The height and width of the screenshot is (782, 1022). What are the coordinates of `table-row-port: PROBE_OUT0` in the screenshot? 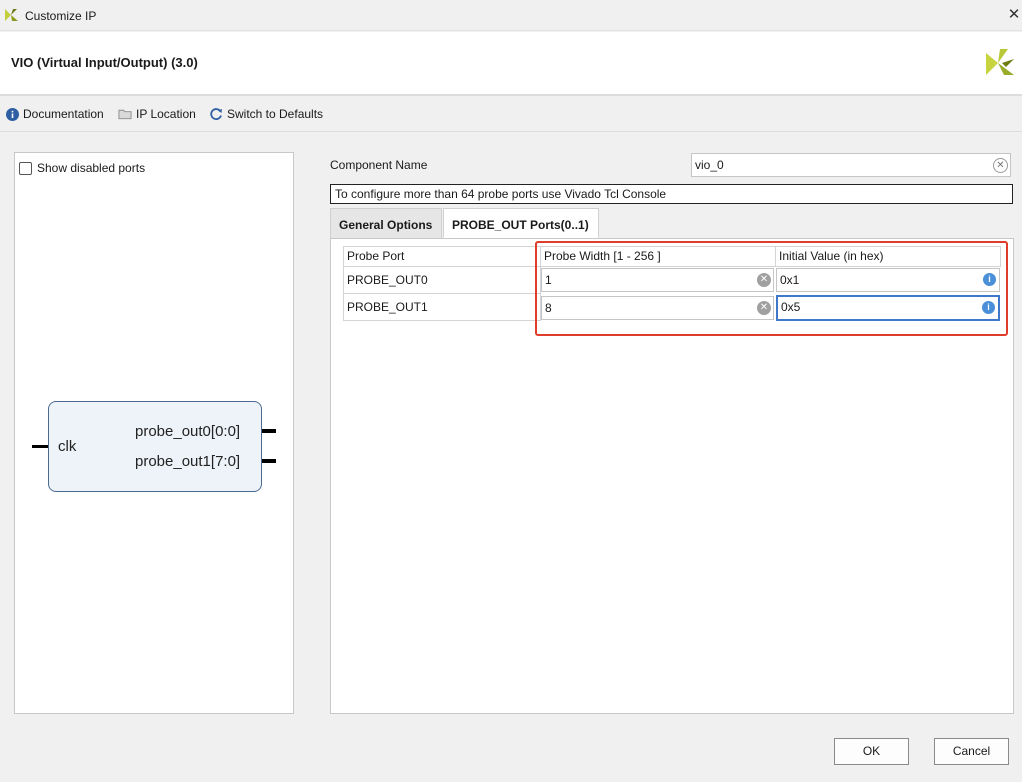 It's located at (442, 280).